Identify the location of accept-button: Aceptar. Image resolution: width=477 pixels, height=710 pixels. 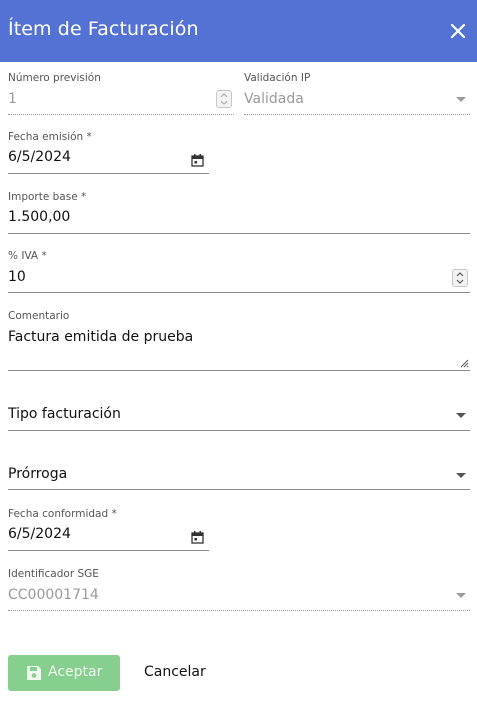
(64, 673).